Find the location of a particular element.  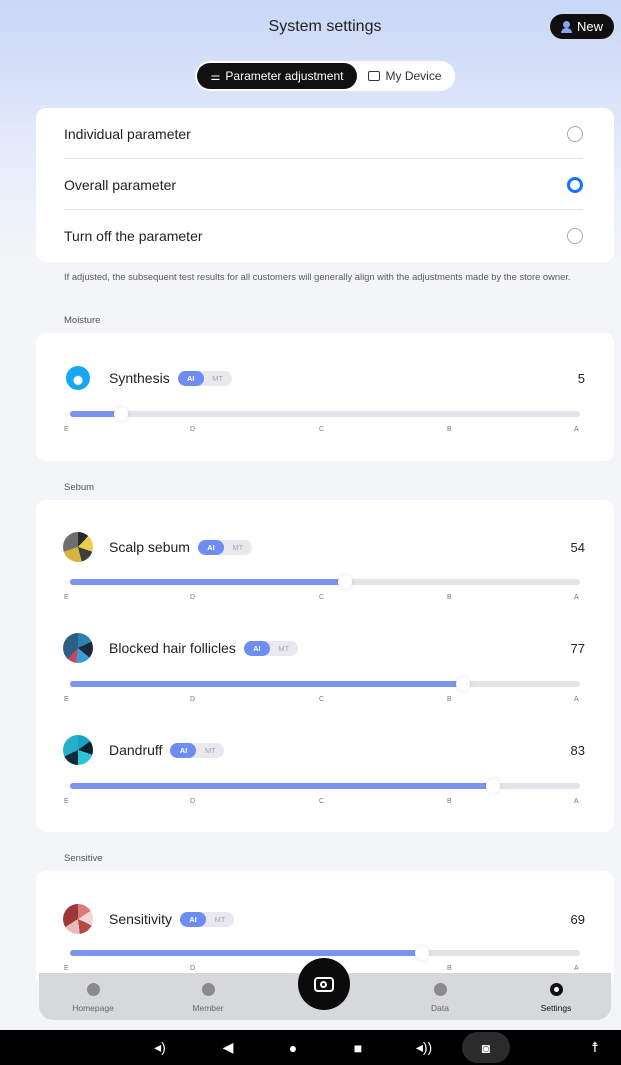

new-button-label: New is located at coordinates (589, 26).